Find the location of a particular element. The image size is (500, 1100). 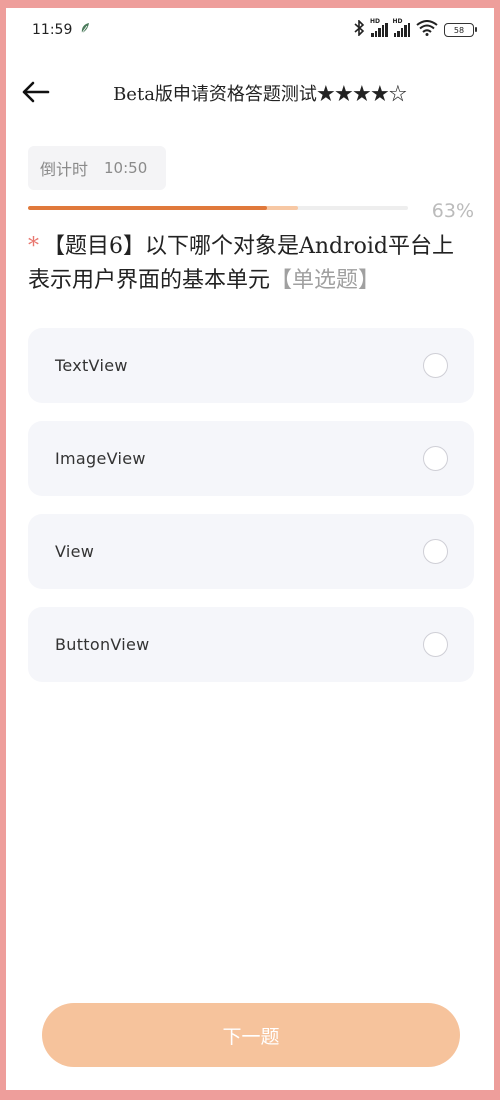

page-title: Beta版申请资格答题测试★★★★☆ is located at coordinates (260, 94).